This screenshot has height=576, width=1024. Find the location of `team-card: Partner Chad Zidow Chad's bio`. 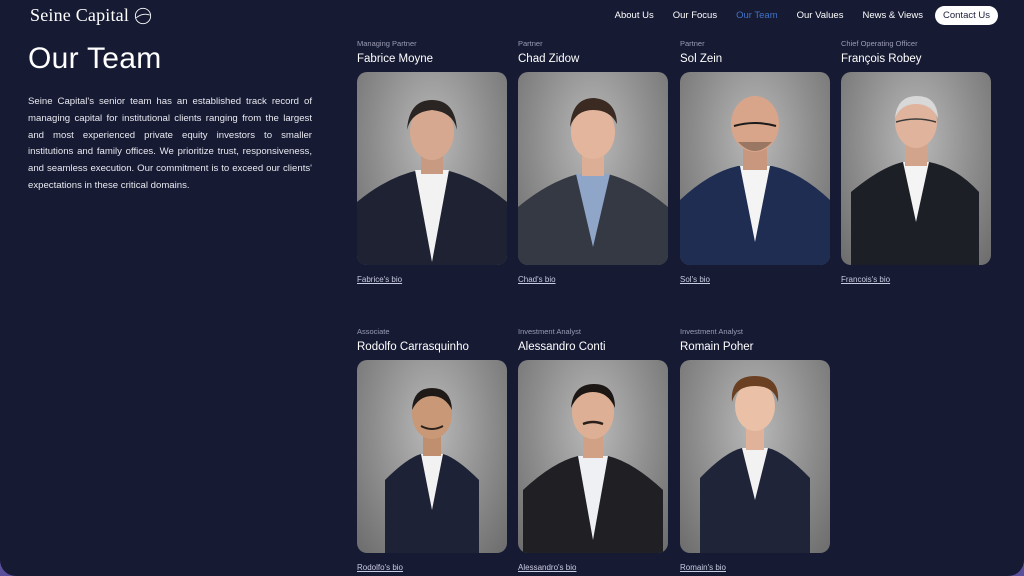

team-card: Partner Chad Zidow Chad's bio is located at coordinates (593, 161).